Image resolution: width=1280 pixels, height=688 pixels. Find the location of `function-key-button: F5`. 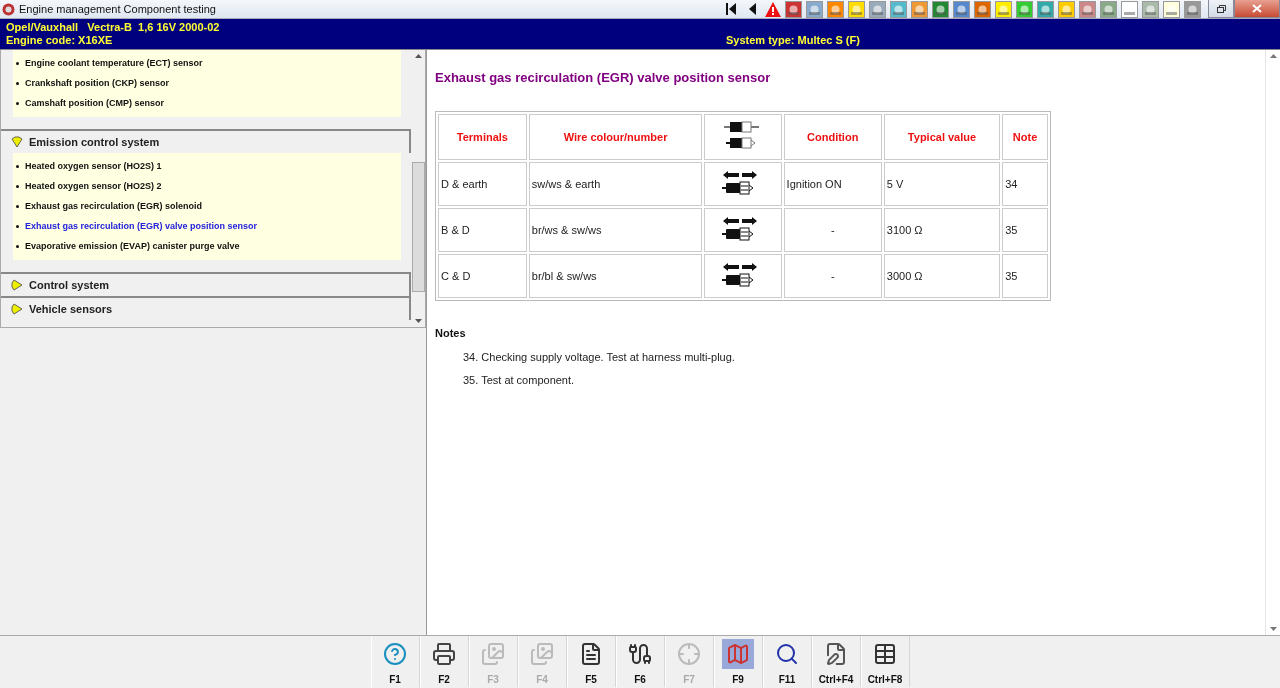

function-key-button: F5 is located at coordinates (591, 661).